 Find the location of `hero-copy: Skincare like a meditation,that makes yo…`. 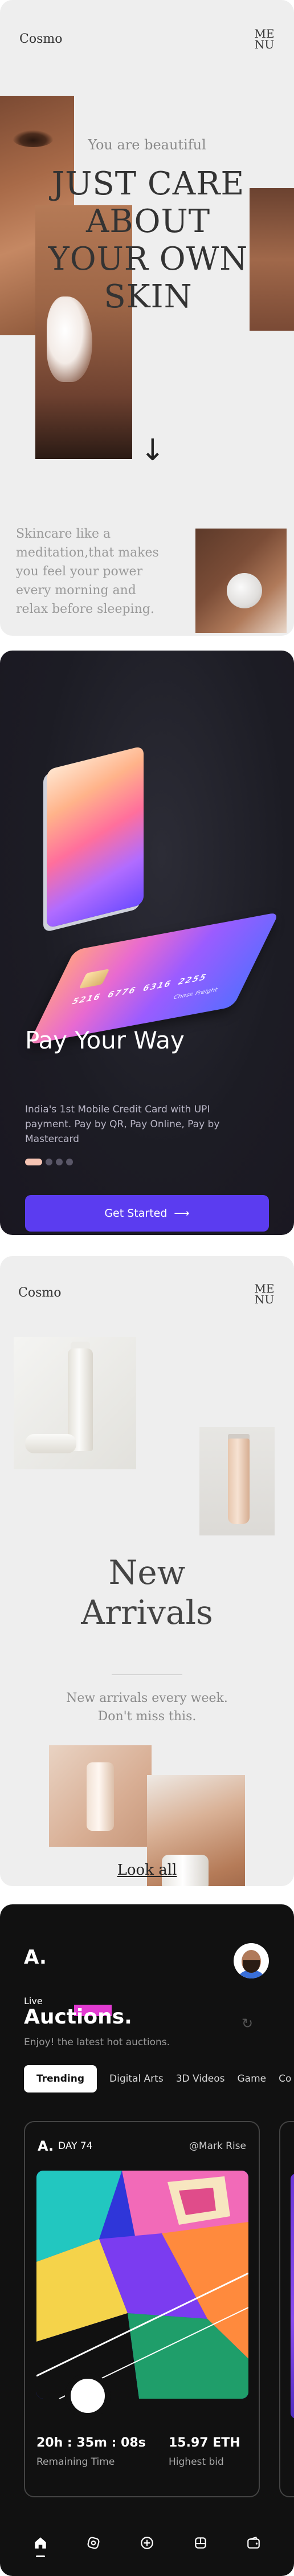

hero-copy: Skincare like a meditation,that makes yo… is located at coordinates (87, 571).